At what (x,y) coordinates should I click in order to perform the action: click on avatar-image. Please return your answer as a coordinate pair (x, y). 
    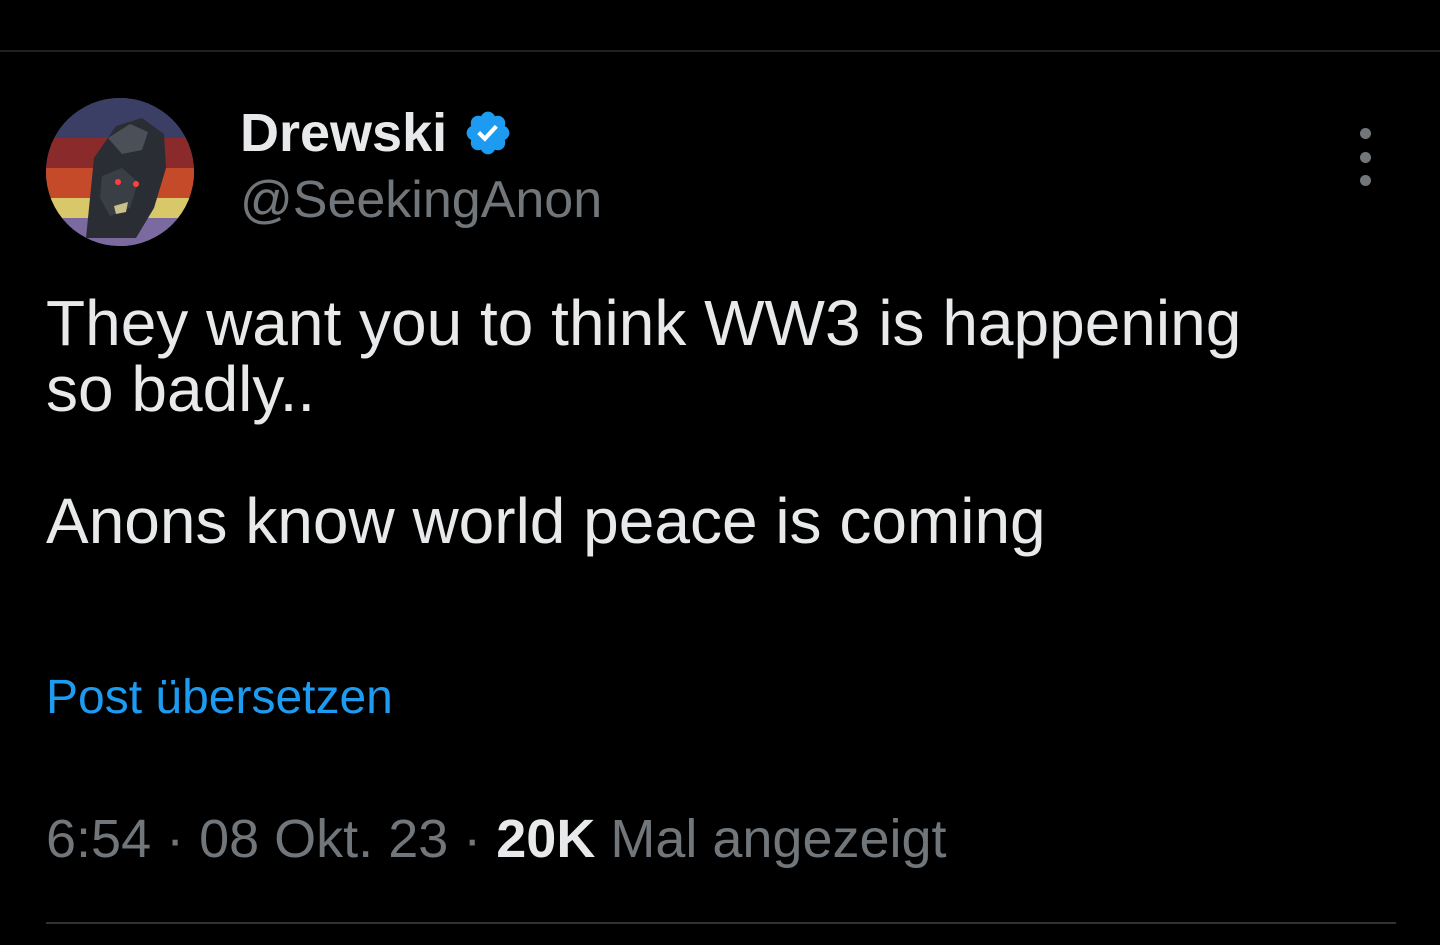
    Looking at the image, I should click on (120, 172).